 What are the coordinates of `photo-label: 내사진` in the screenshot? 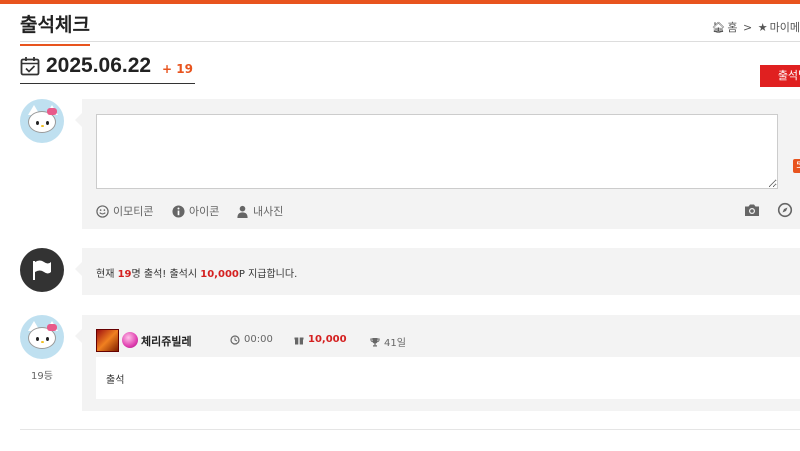 It's located at (268, 211).